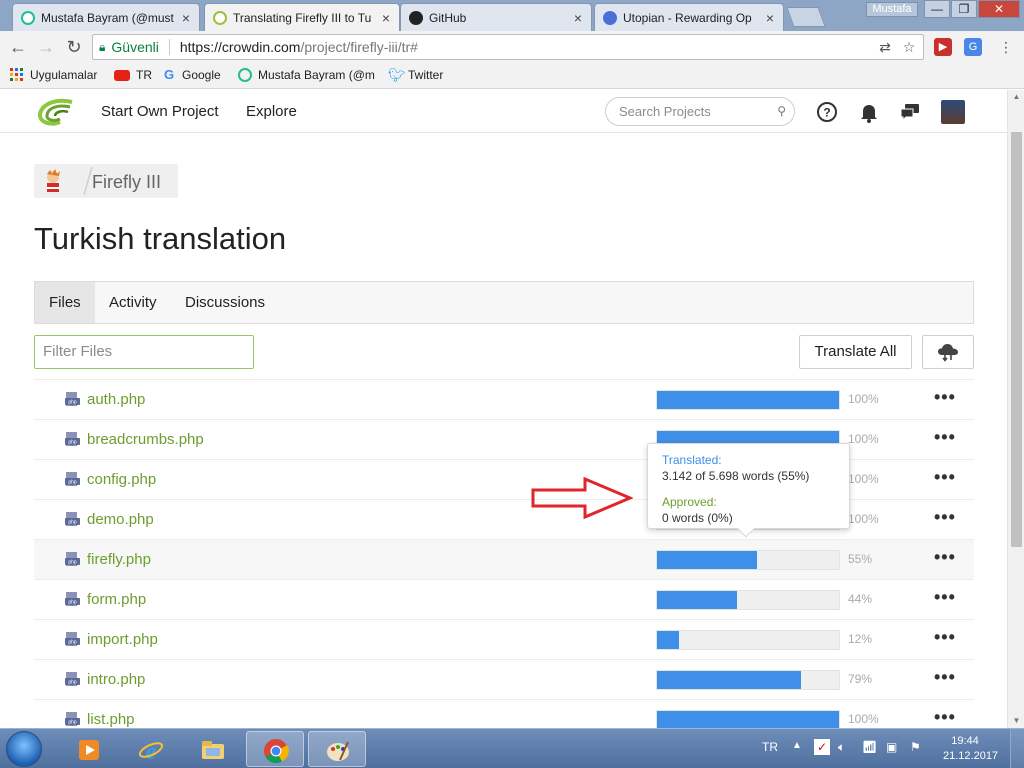  Describe the element at coordinates (970, 749) in the screenshot. I see `taskbar-clock: 19:44 21.12.2017` at that location.